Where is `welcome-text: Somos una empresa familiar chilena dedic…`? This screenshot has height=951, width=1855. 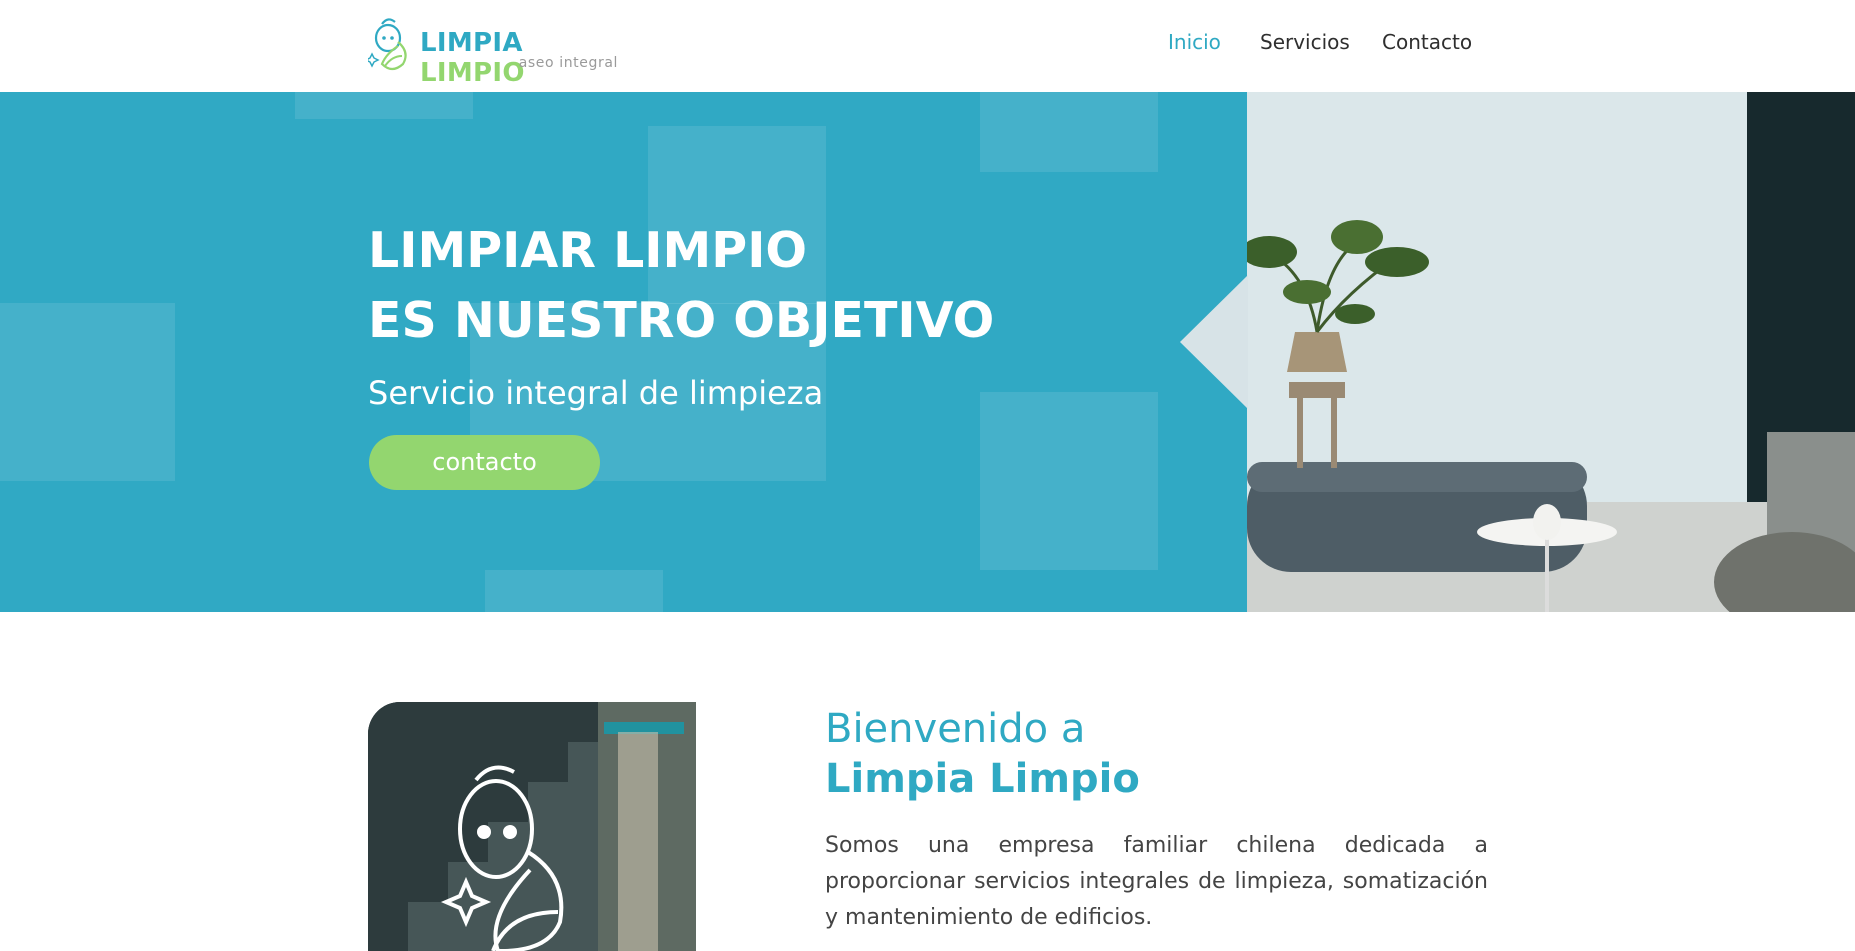
welcome-text: Somos una empresa familiar chilena dedic… is located at coordinates (1156, 881).